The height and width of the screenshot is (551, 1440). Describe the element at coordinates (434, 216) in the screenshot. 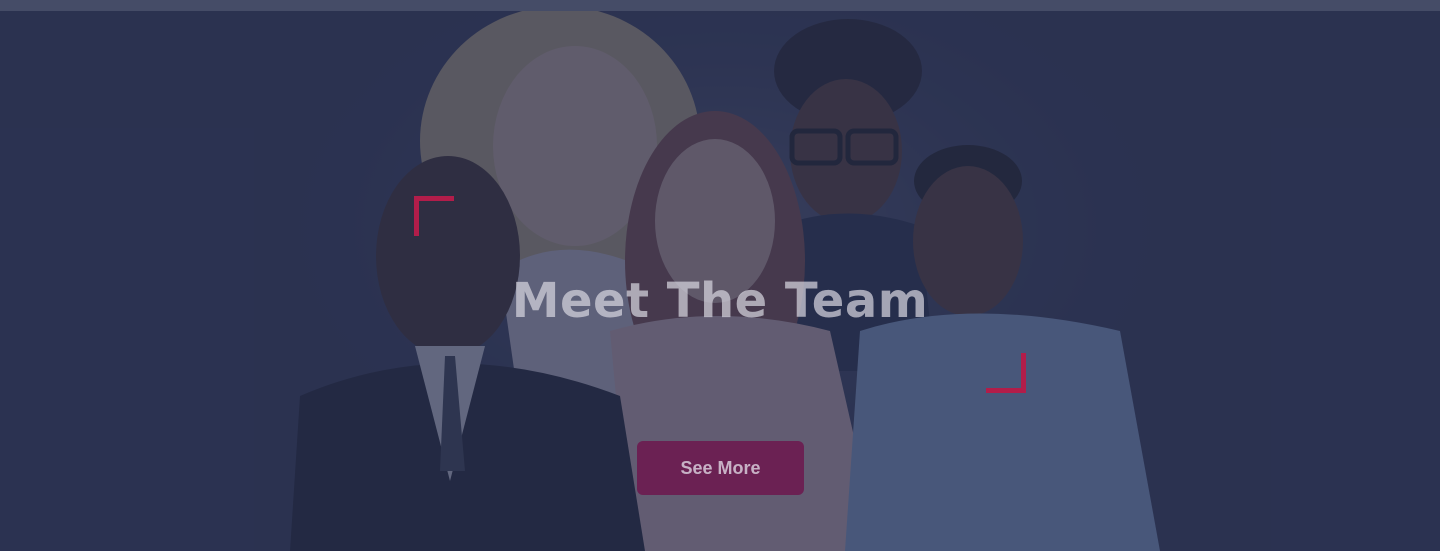

I see `corner-accent-top-left` at that location.